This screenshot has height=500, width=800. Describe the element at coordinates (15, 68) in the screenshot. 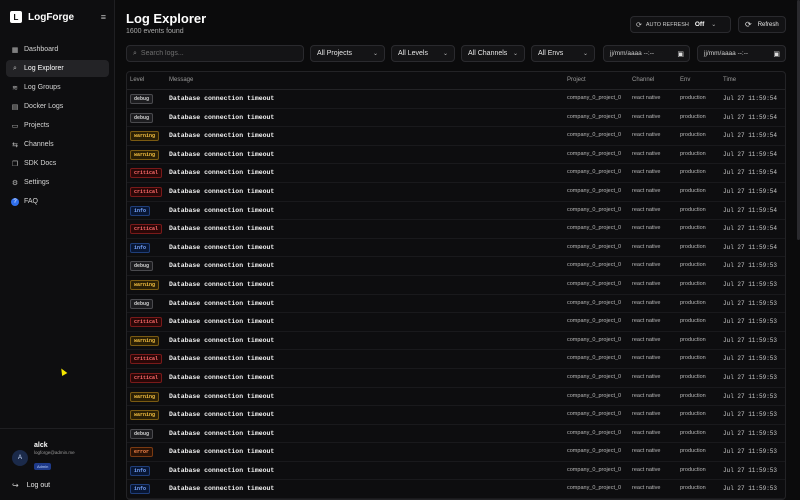

I see `log-explorer-icon: ⌕` at that location.